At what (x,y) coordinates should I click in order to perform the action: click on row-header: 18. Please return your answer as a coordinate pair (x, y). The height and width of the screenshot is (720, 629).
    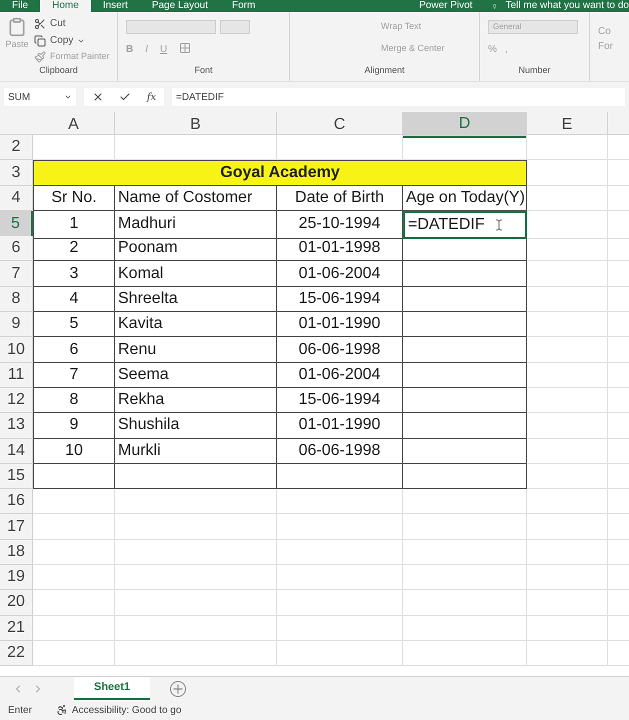
    Looking at the image, I should click on (16, 553).